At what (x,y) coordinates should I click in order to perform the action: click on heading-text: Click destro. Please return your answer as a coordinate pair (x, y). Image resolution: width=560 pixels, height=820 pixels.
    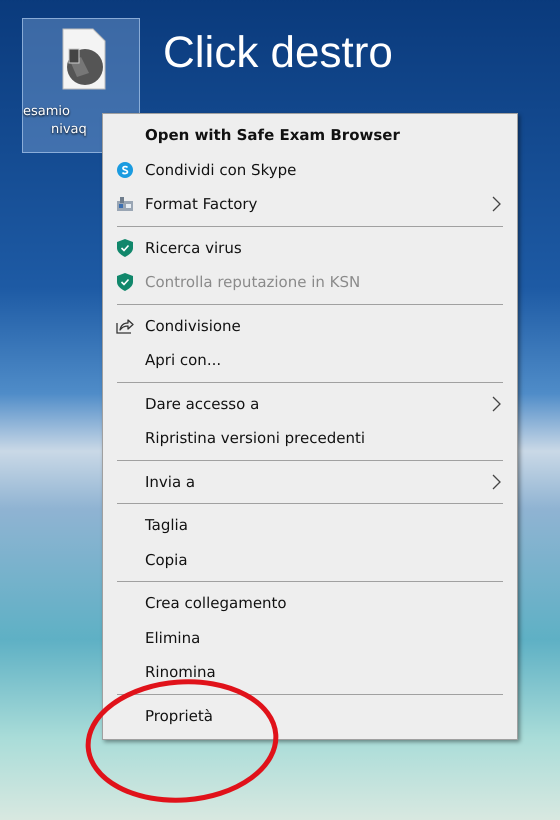
    Looking at the image, I should click on (278, 53).